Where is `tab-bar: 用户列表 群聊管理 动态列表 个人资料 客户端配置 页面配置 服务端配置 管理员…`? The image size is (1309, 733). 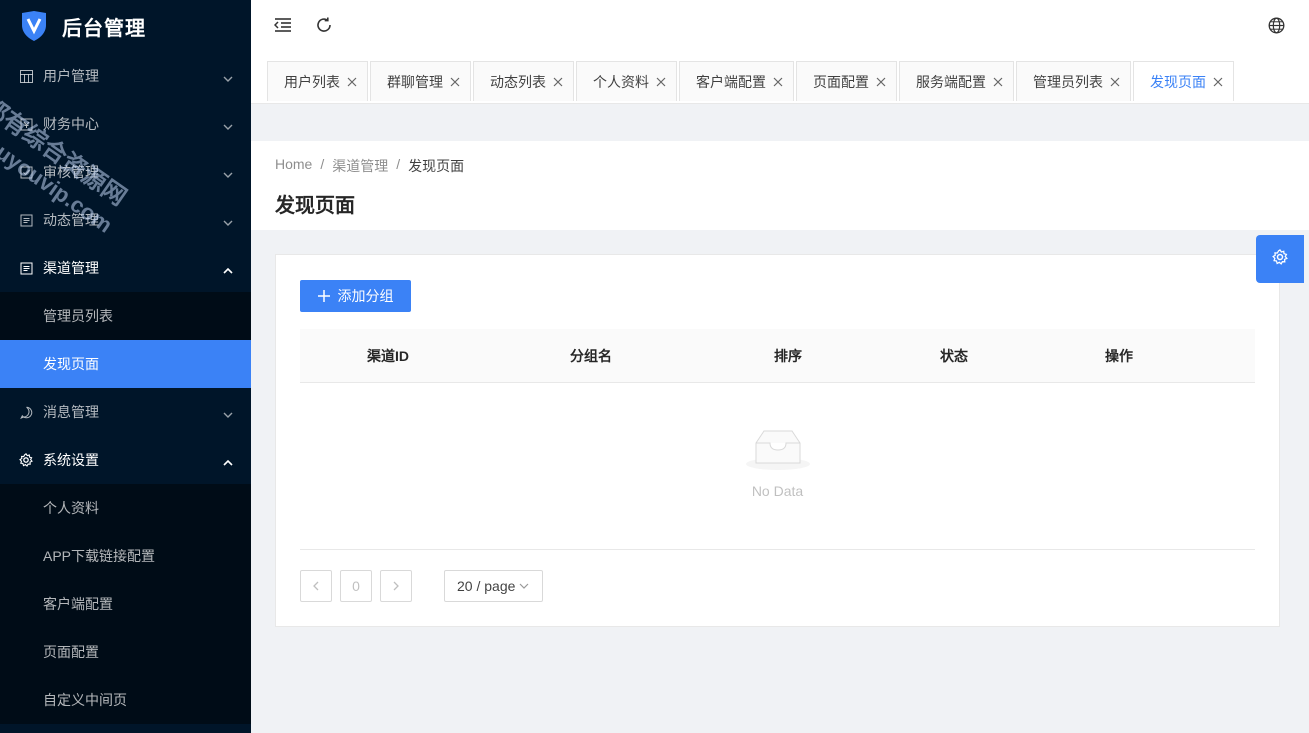
tab-bar: 用户列表 群聊管理 动态列表 个人资料 客户端配置 页面配置 服务端配置 管理员… is located at coordinates (780, 78).